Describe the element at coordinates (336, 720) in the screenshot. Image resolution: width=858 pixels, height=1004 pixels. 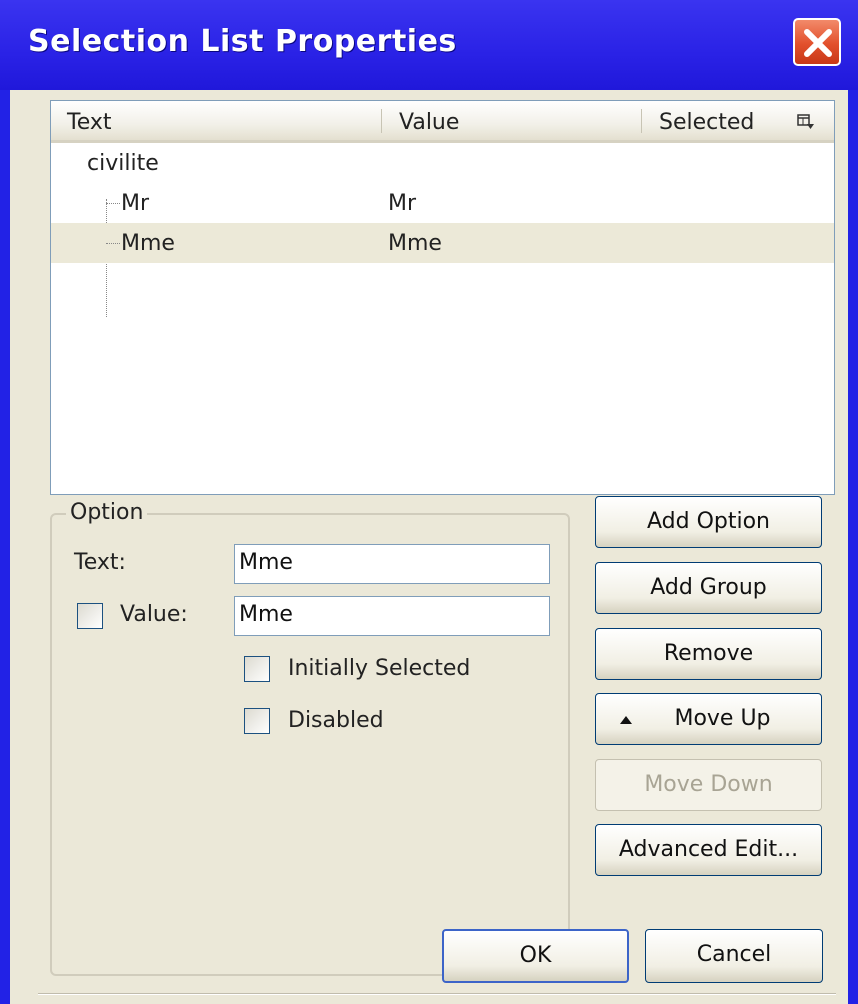
I see `disabled-label: Disabled` at that location.